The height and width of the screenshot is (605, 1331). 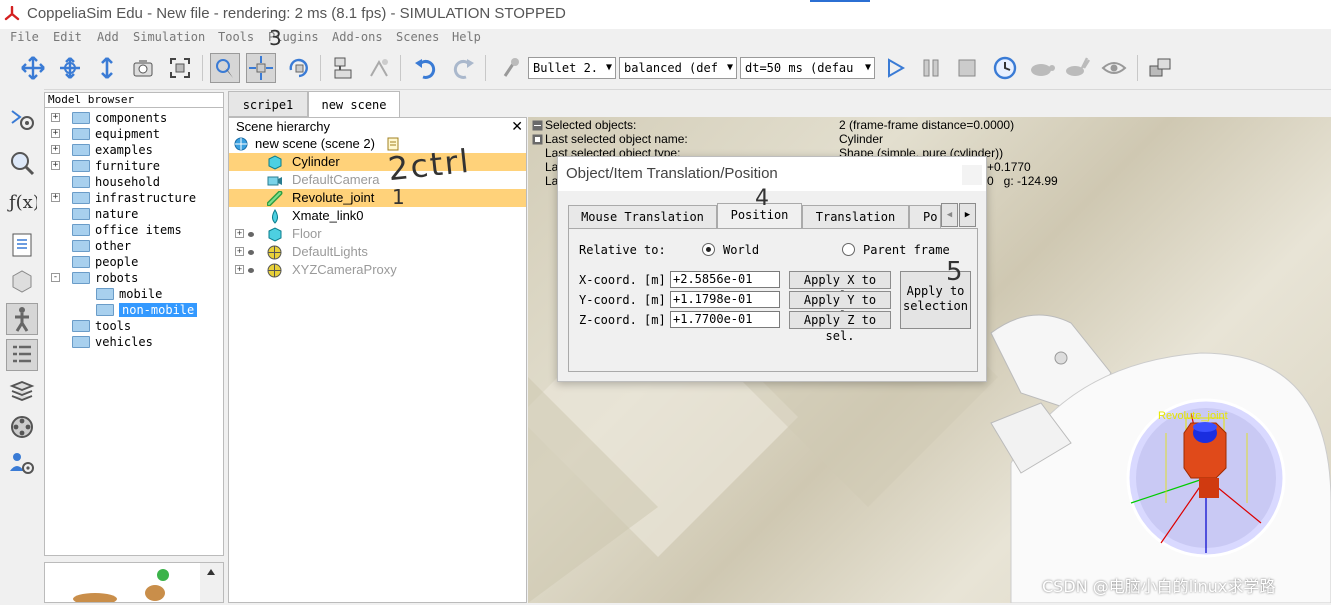 What do you see at coordinates (24, 37) in the screenshot?
I see `menu-file: File` at bounding box center [24, 37].